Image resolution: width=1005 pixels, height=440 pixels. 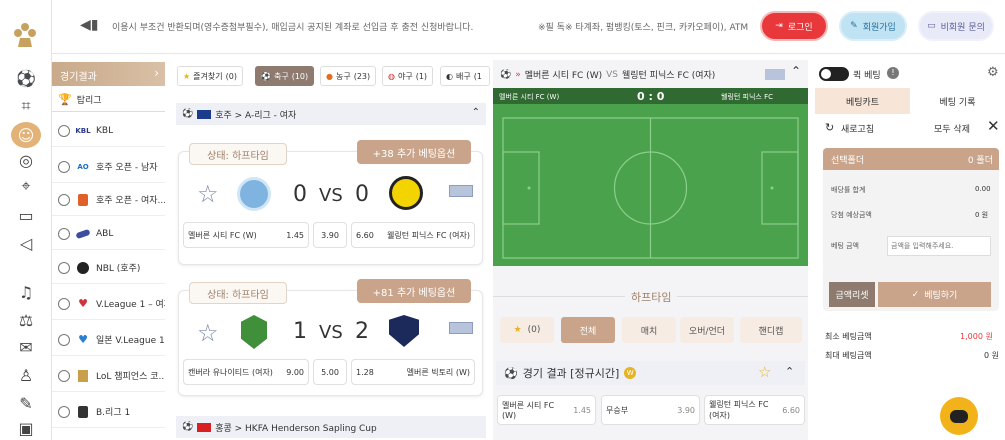 What do you see at coordinates (771, 330) in the screenshot?
I see `filter-handicap-button: 핸디캡` at bounding box center [771, 330].